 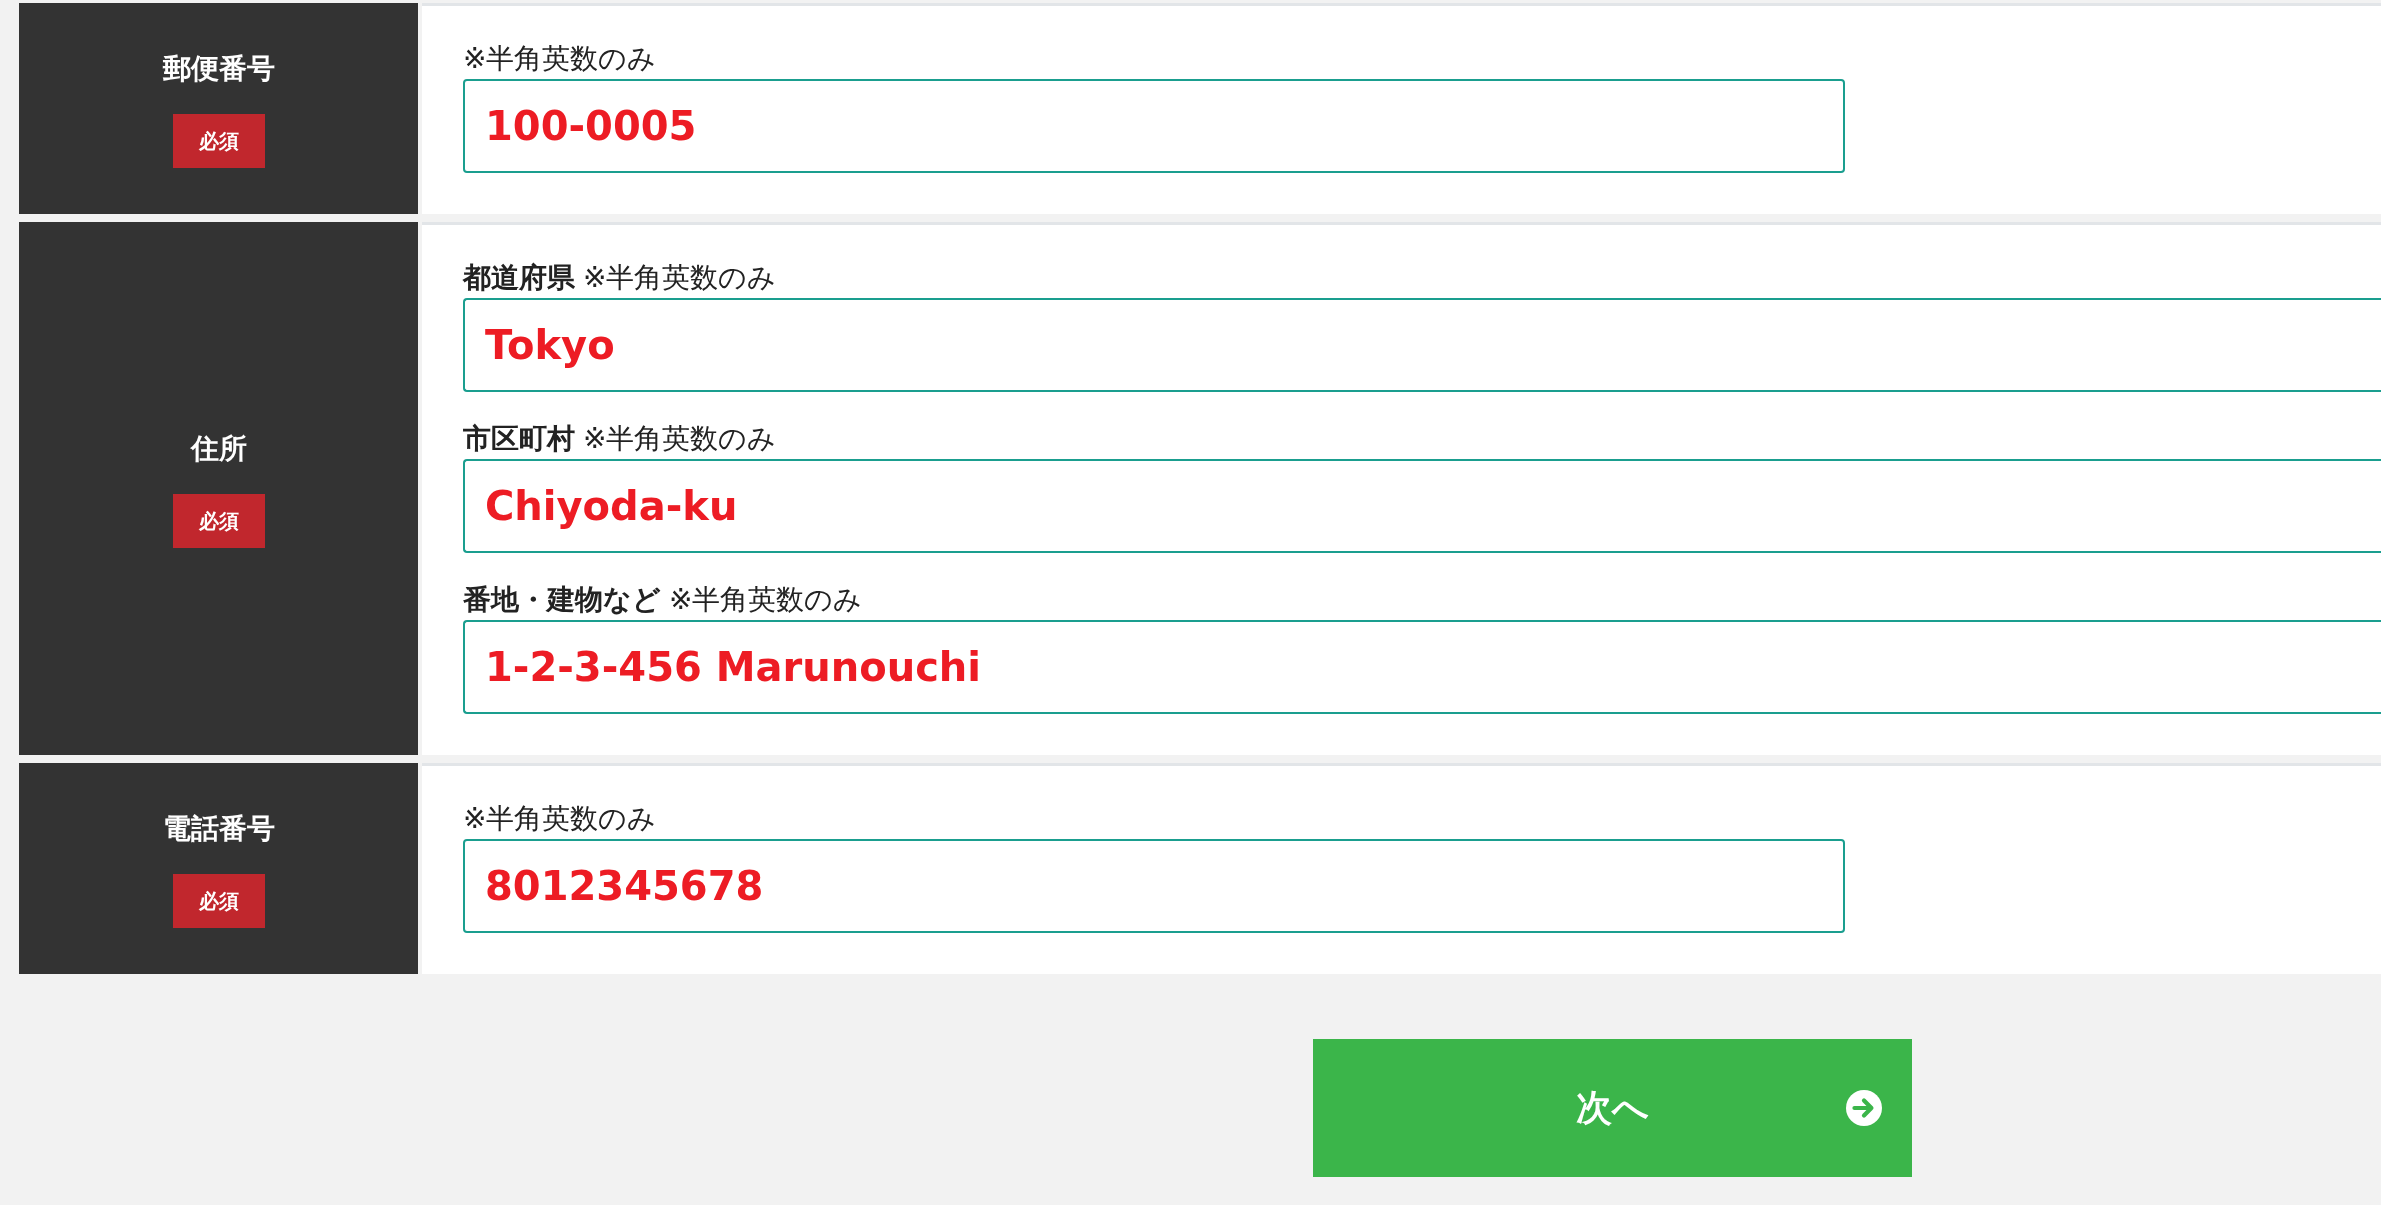 I want to click on text-input: Chiyoda-ku, so click(x=1422, y=506).